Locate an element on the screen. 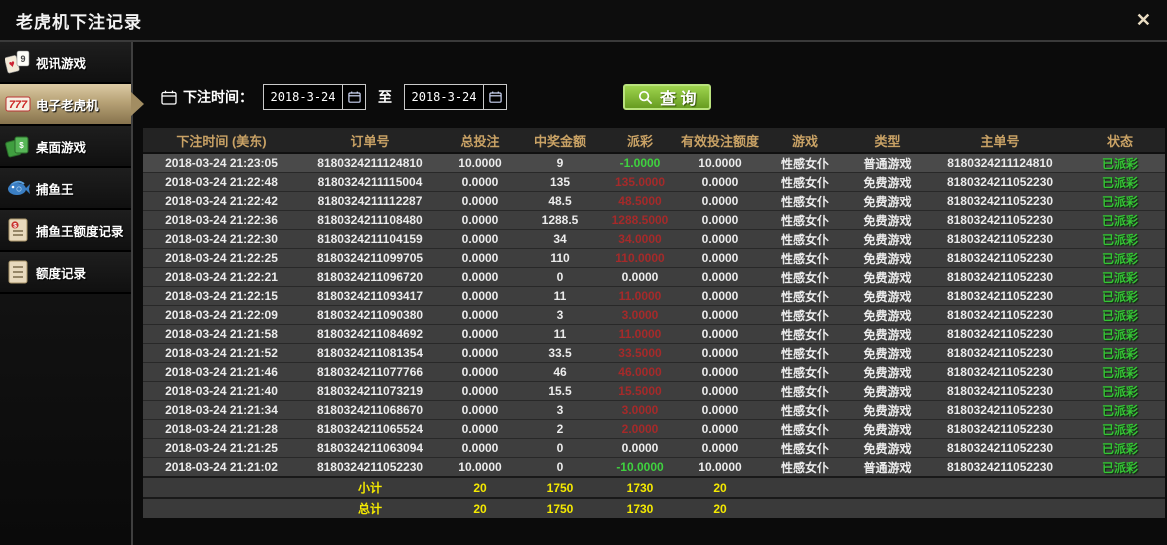 This screenshot has height=545, width=1167. close-icon: ✕ is located at coordinates (1143, 20).